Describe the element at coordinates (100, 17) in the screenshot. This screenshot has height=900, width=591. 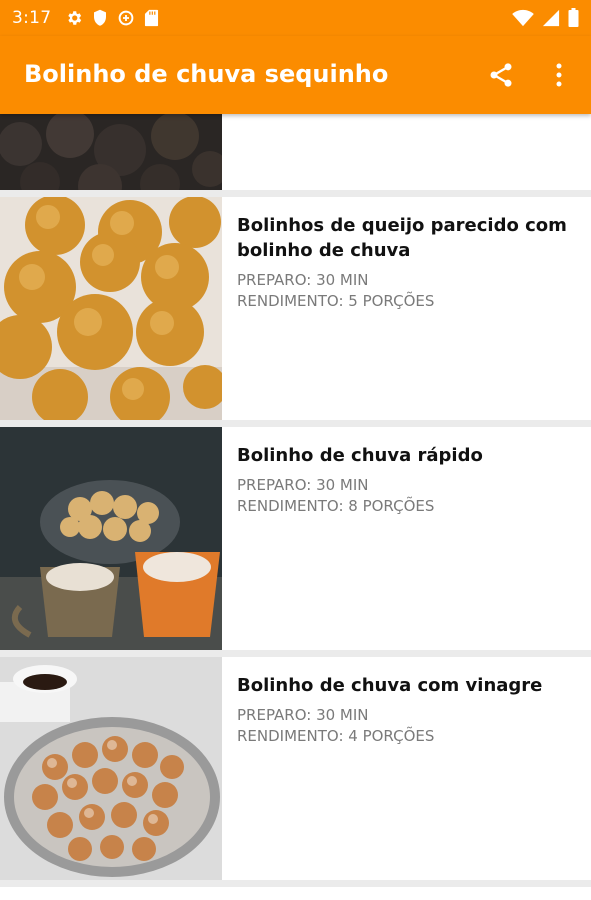
I see `shield-icon` at that location.